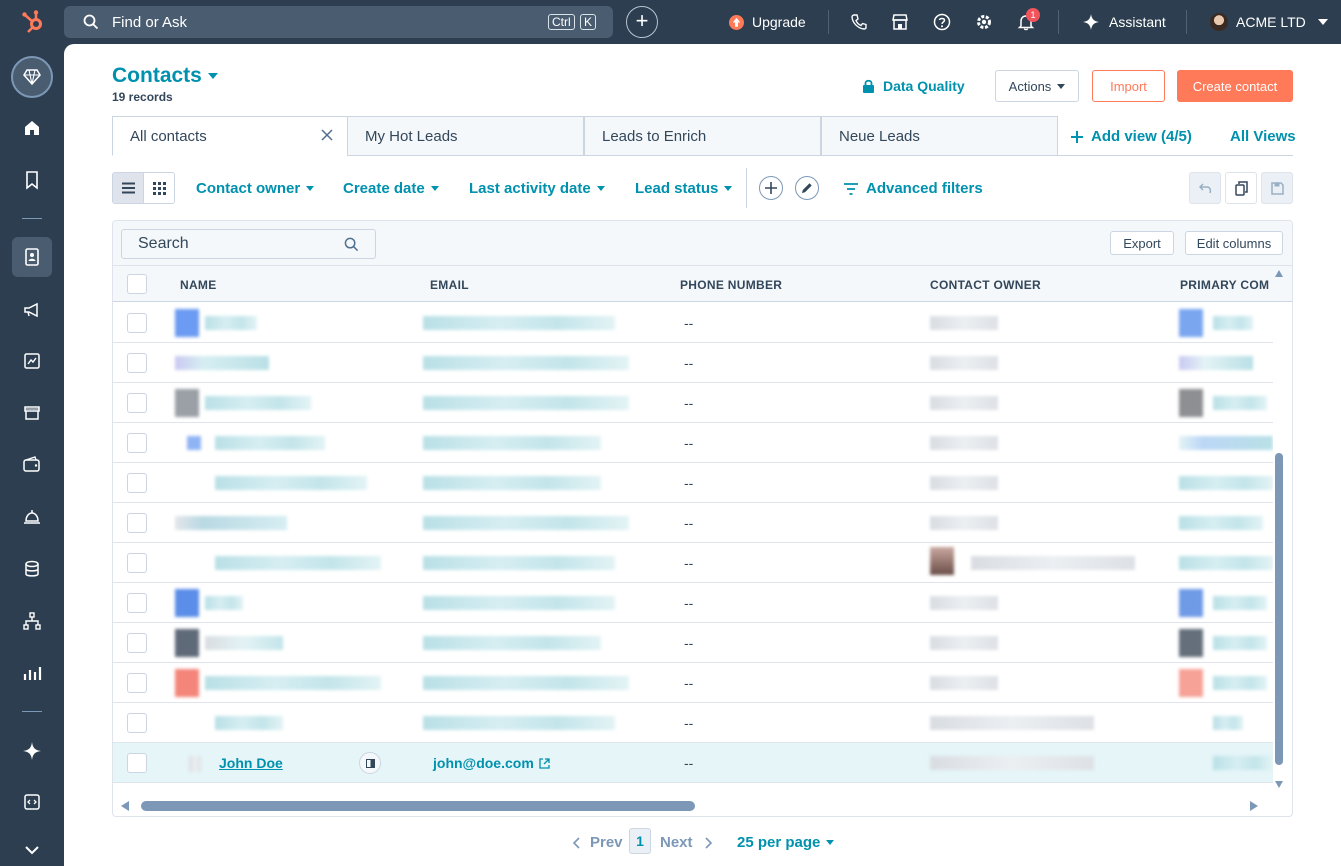 Image resolution: width=1341 pixels, height=866 pixels. I want to click on save-view-button, so click(1277, 188).